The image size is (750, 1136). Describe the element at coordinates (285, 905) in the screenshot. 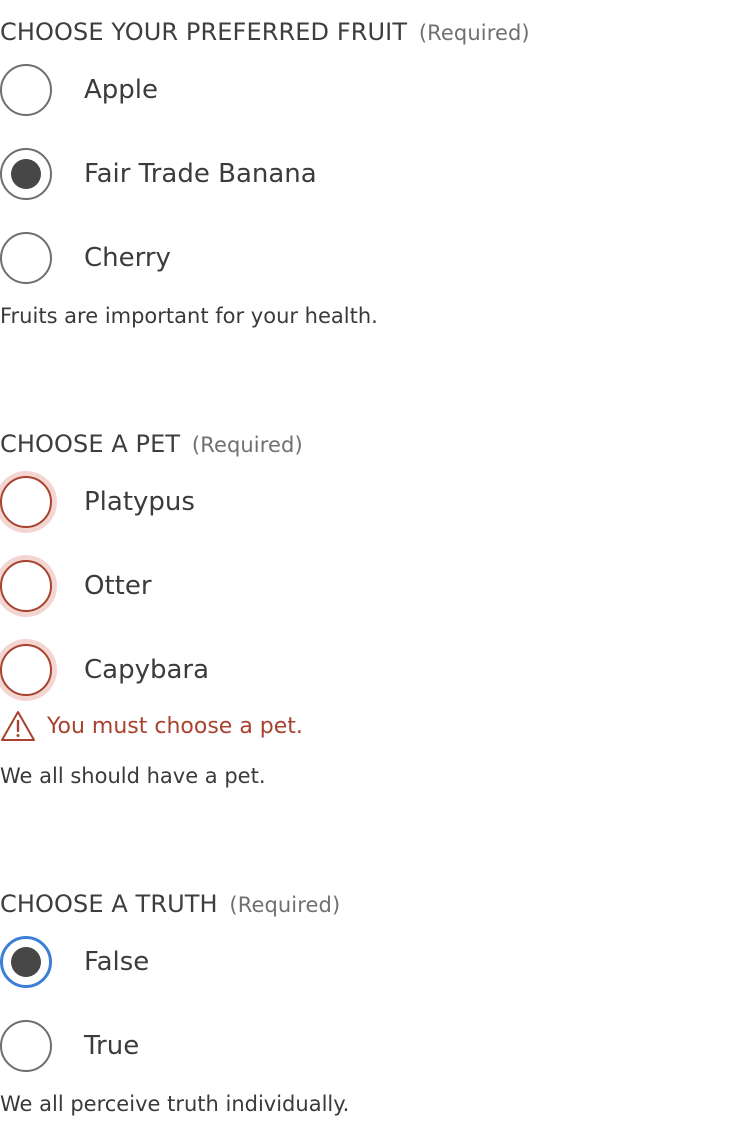

I see `truth-required-indicator: (Required)` at that location.